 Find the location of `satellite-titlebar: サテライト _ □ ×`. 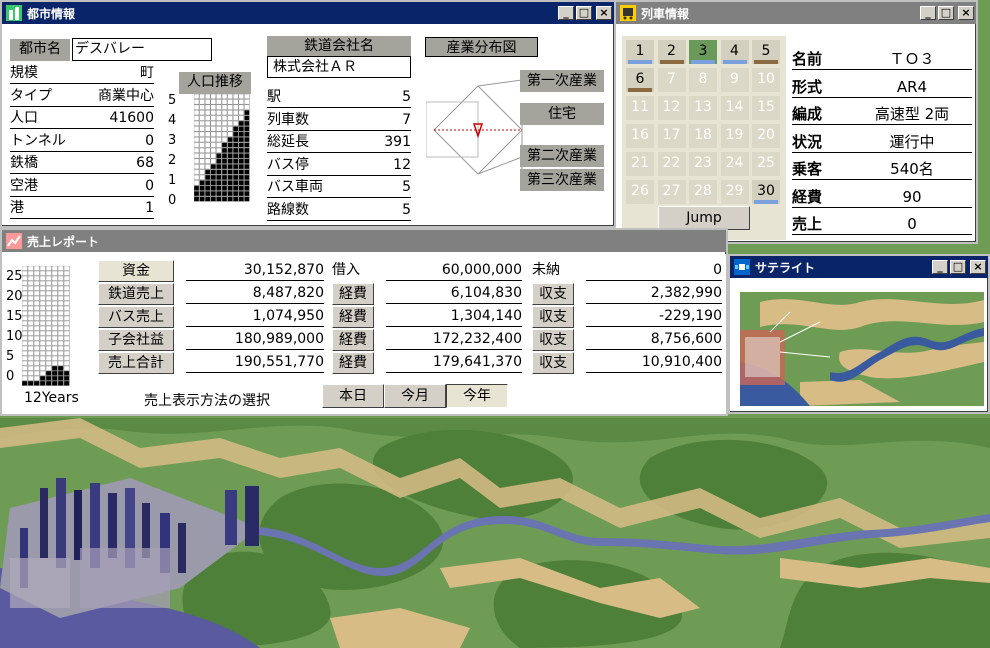

satellite-titlebar: サテライト _ □ × is located at coordinates (859, 267).